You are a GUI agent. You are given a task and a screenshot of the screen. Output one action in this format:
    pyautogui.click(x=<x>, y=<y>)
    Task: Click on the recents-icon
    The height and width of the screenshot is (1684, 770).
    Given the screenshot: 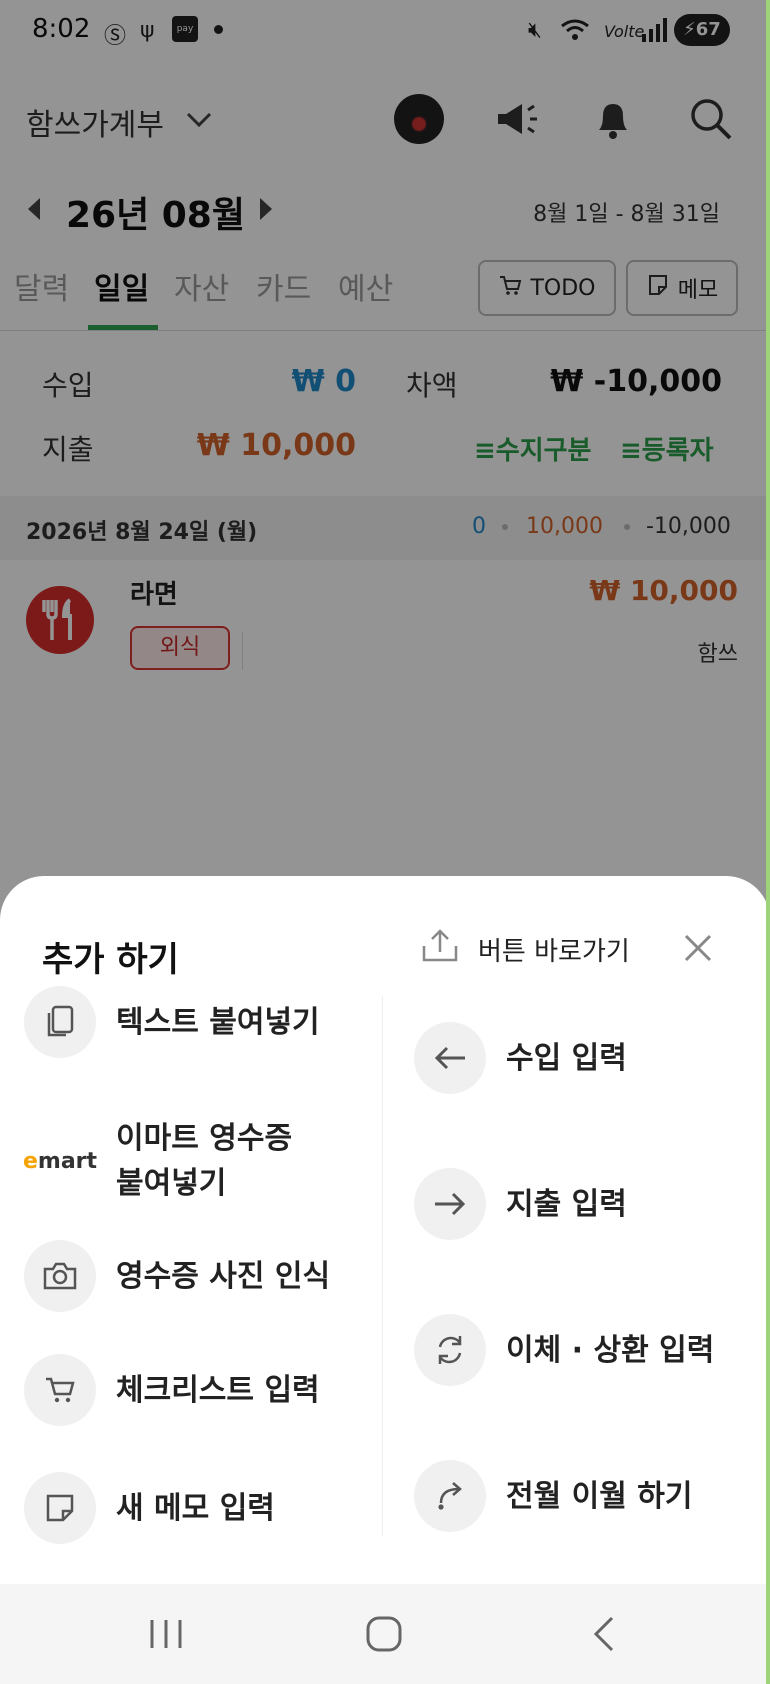 What is the action you would take?
    pyautogui.click(x=166, y=1634)
    